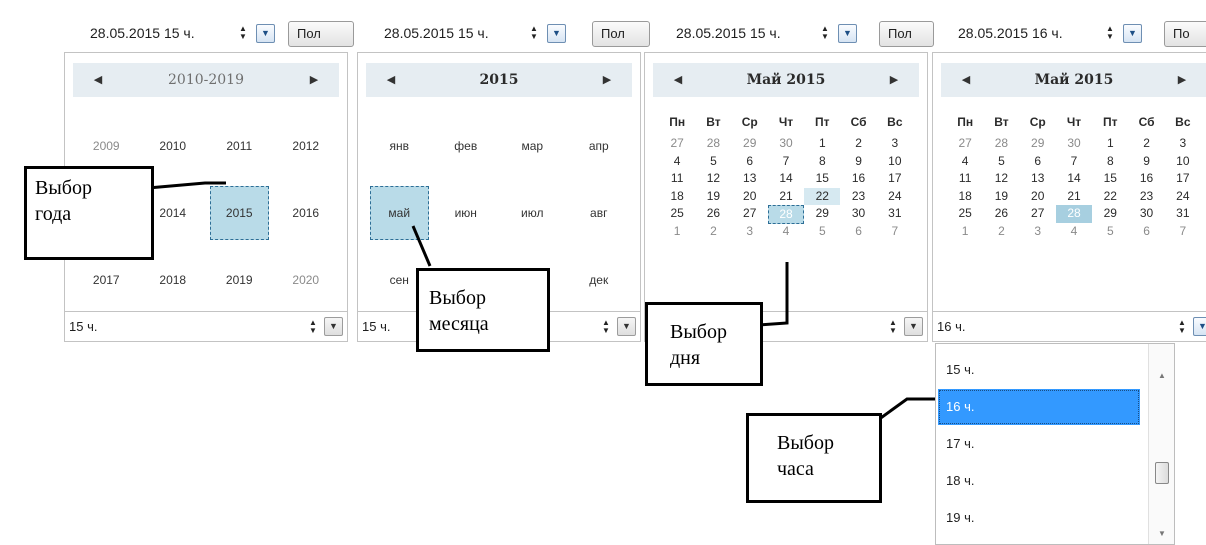 The height and width of the screenshot is (545, 1206). I want to click on year-cell-selected: 2015, so click(239, 213).